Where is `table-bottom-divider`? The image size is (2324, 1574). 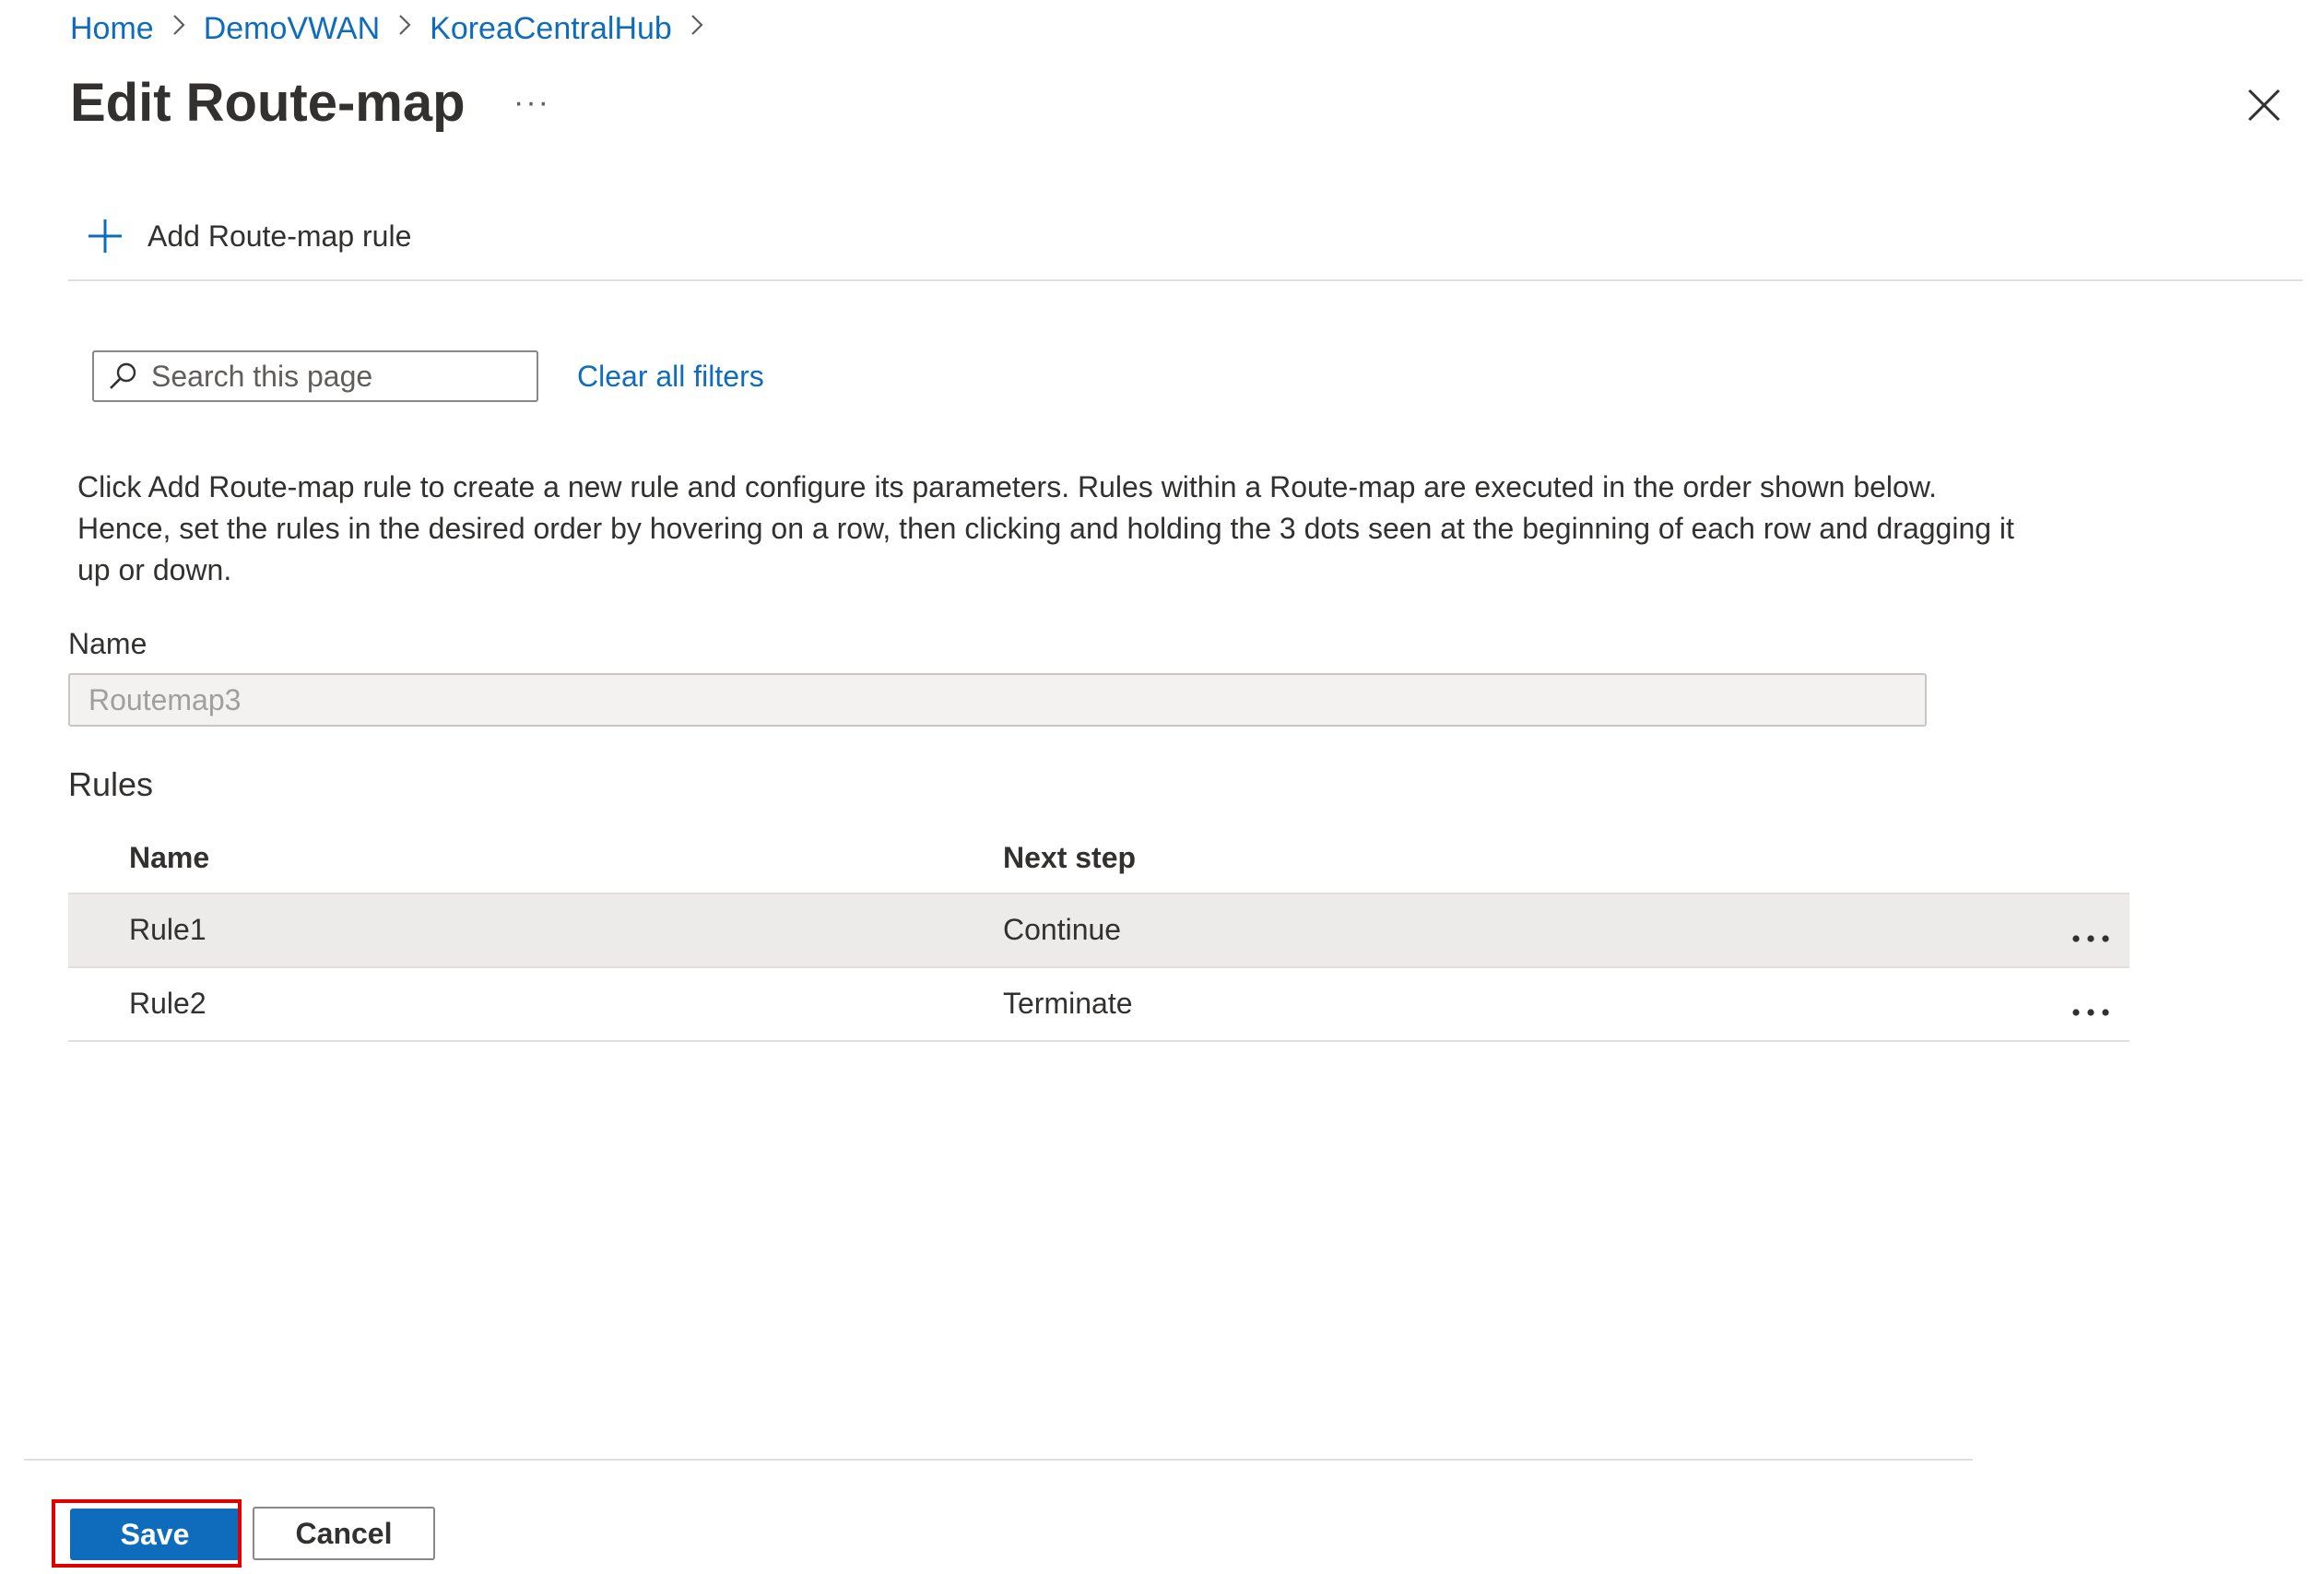 table-bottom-divider is located at coordinates (1099, 1041).